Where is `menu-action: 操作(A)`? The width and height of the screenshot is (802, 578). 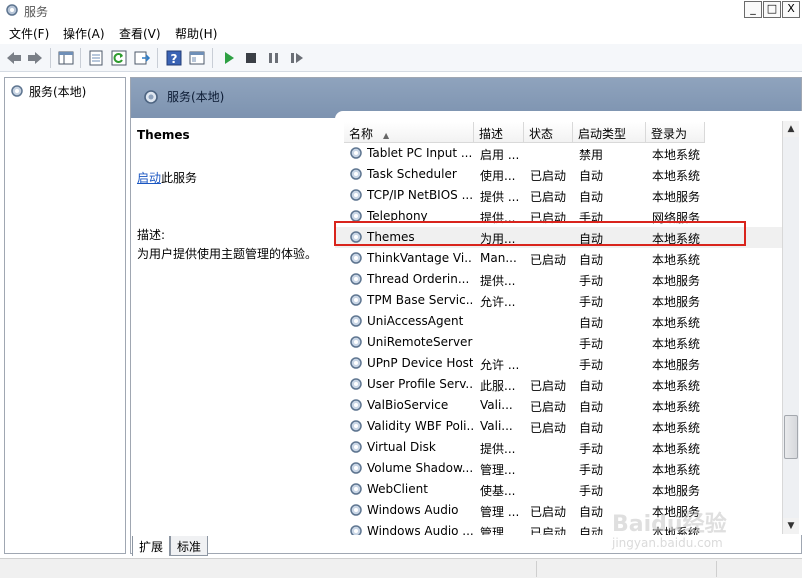
menu-action: 操作(A) is located at coordinates (84, 33).